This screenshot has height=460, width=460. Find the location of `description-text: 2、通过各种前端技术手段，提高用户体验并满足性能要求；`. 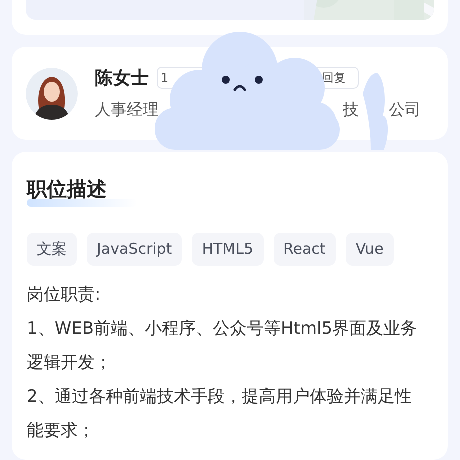

description-text: 2、通过各种前端技术手段，提高用户体验并满足性能要求； is located at coordinates (220, 414).